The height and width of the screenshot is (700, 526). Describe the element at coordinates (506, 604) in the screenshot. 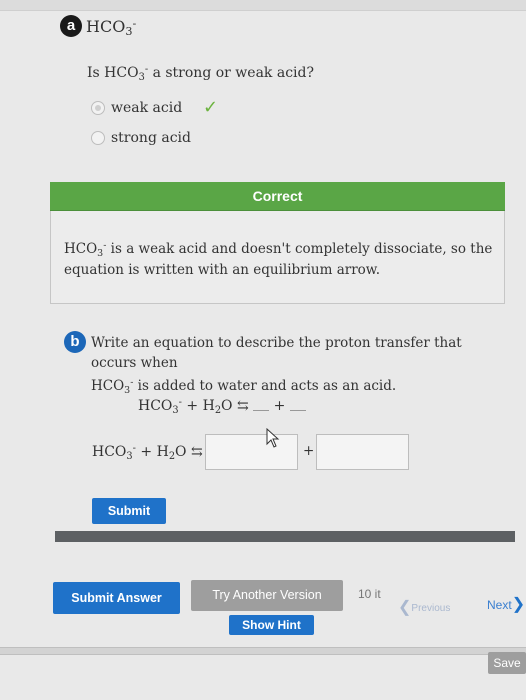

I see `next-button: Next❯` at that location.